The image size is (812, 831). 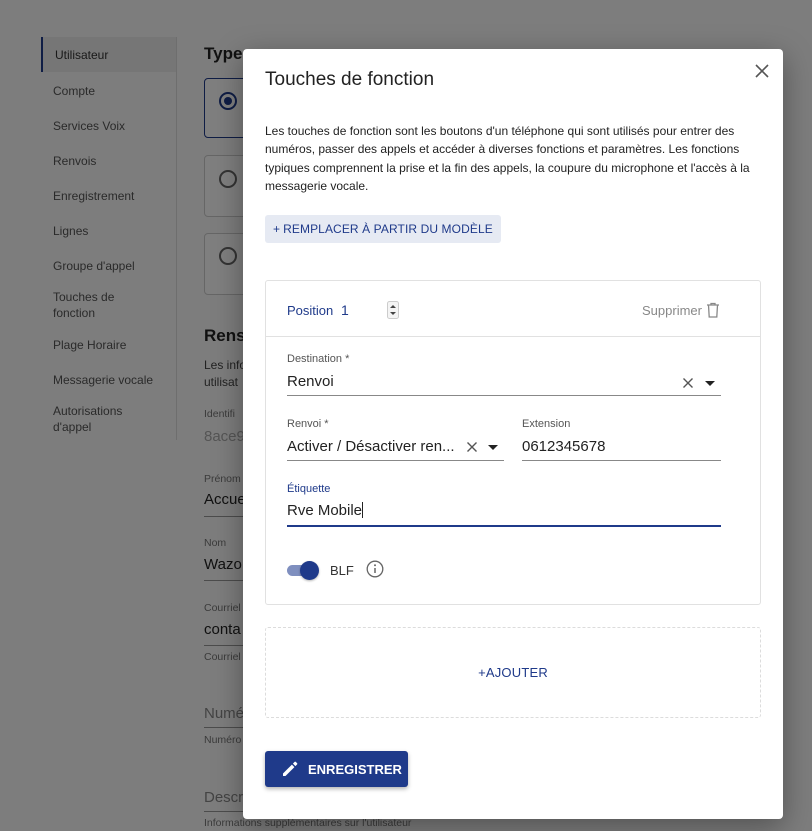 I want to click on blf-toggle, so click(x=303, y=570).